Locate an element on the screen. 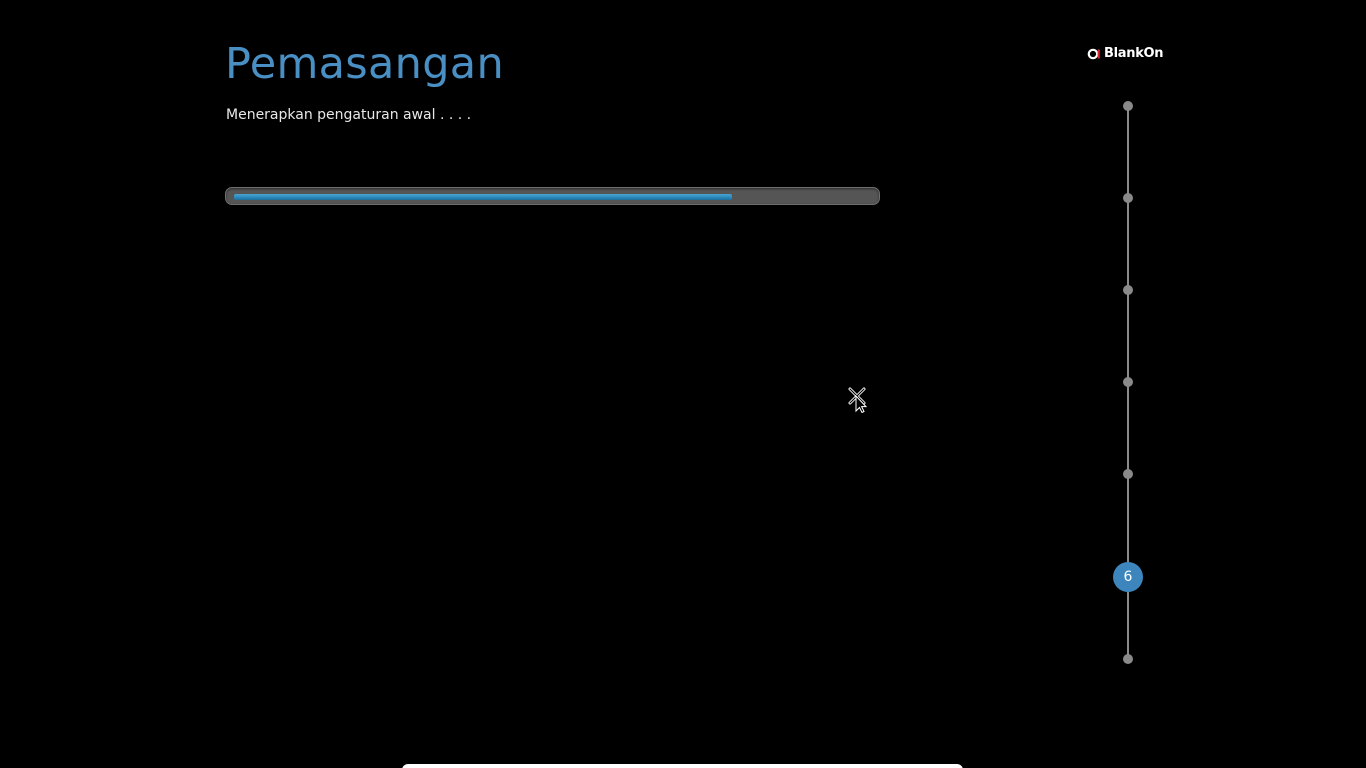 The width and height of the screenshot is (1366, 768). bottom-panel-edge is located at coordinates (682, 766).